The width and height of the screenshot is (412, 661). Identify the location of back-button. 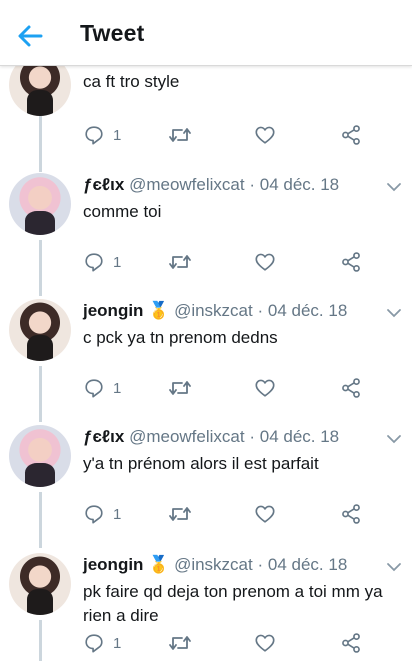
(30, 36).